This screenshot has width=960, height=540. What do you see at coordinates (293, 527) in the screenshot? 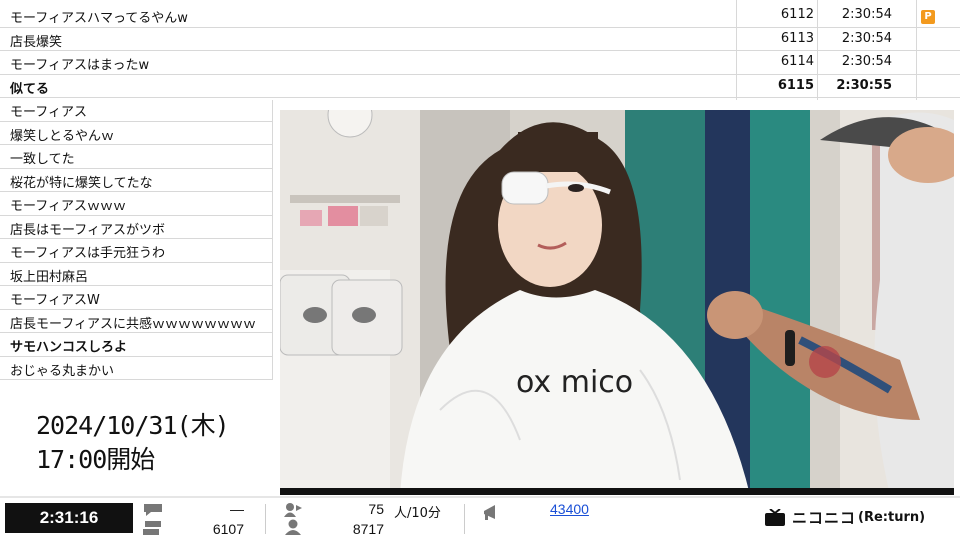
I see `visitor-icon` at bounding box center [293, 527].